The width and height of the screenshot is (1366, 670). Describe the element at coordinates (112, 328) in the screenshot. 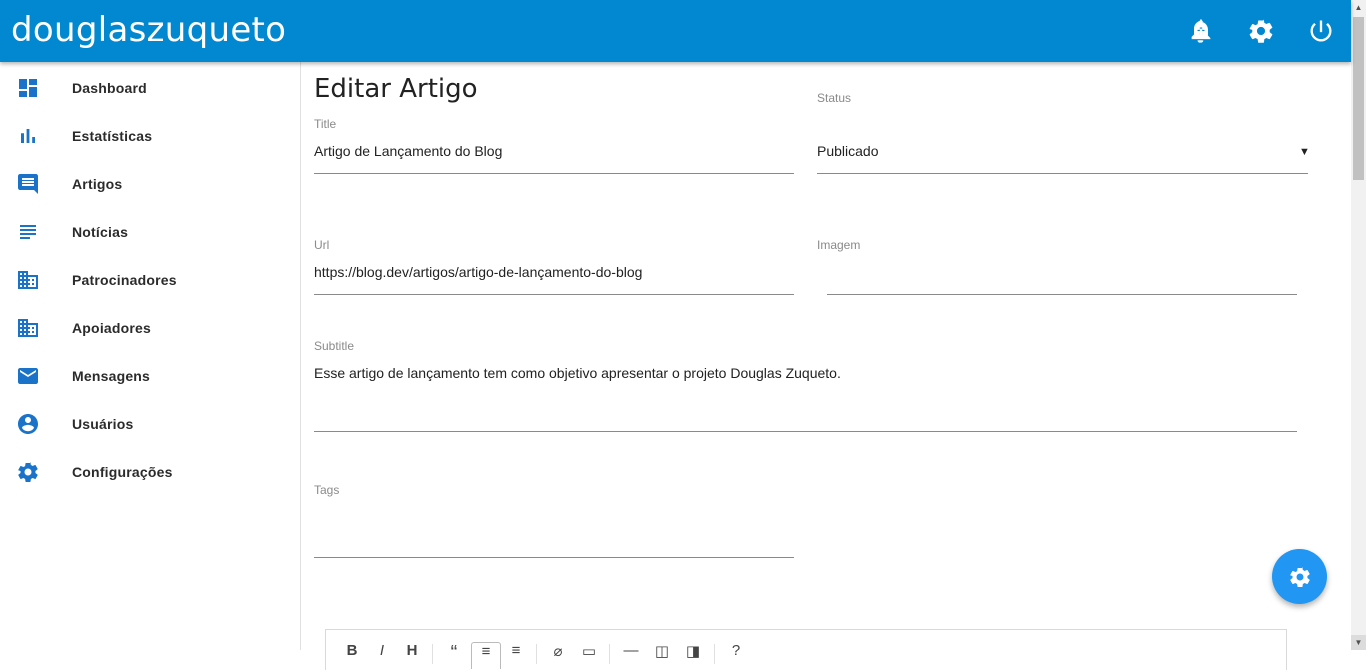

I see `sidebar-item-label: Apoiadores` at that location.